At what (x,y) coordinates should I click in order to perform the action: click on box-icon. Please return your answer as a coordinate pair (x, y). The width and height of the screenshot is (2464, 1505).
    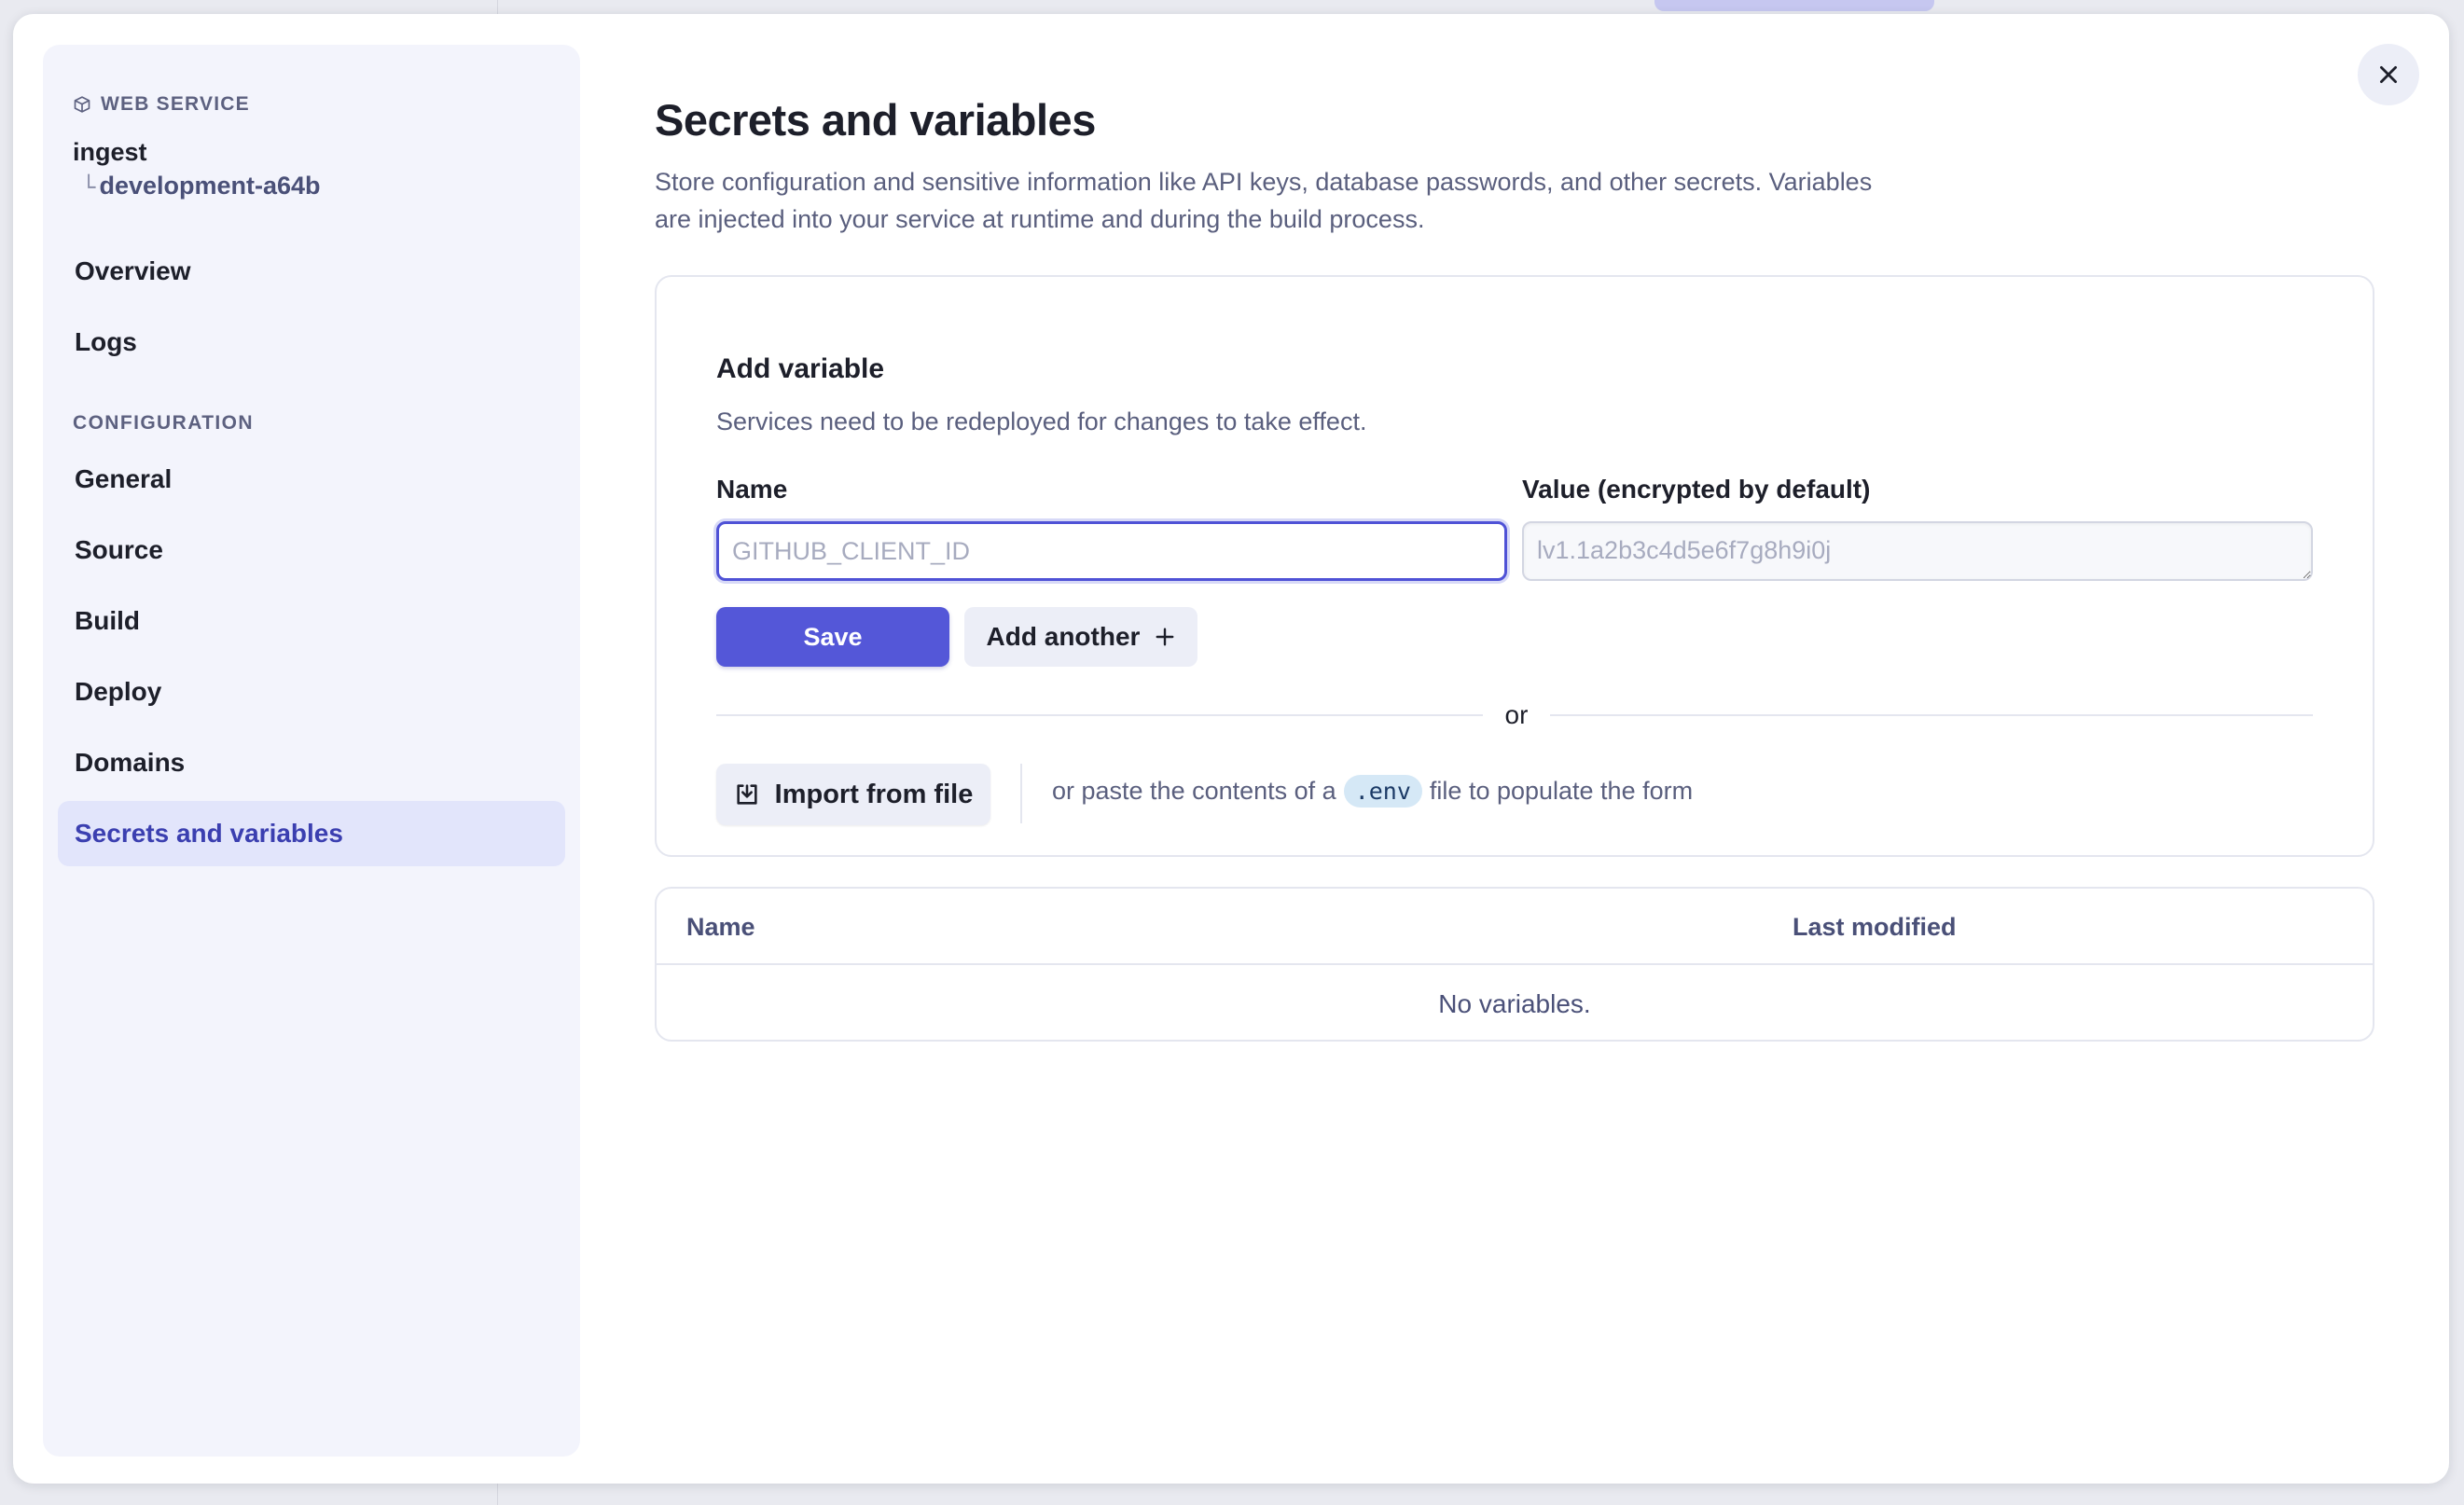
    Looking at the image, I should click on (82, 104).